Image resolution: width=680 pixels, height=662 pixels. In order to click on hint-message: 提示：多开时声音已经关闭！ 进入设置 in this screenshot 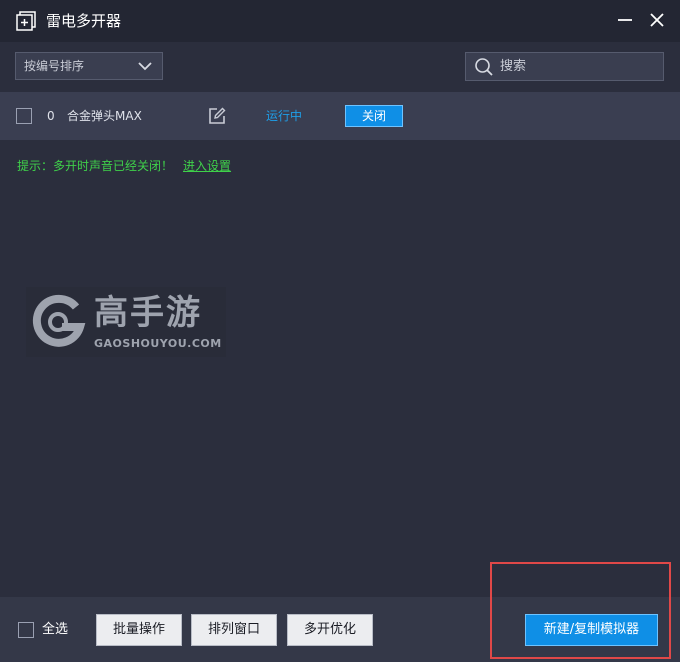, I will do `click(124, 166)`.